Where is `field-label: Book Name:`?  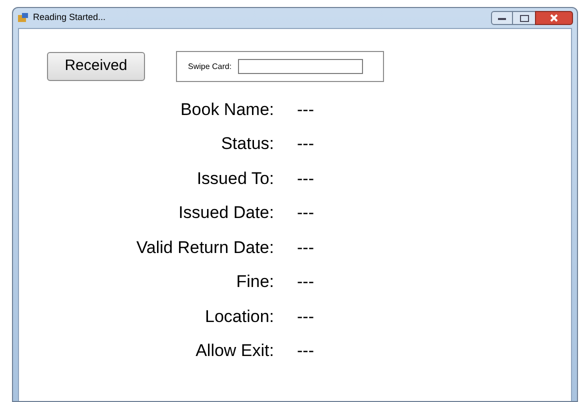 field-label: Book Name: is located at coordinates (226, 109).